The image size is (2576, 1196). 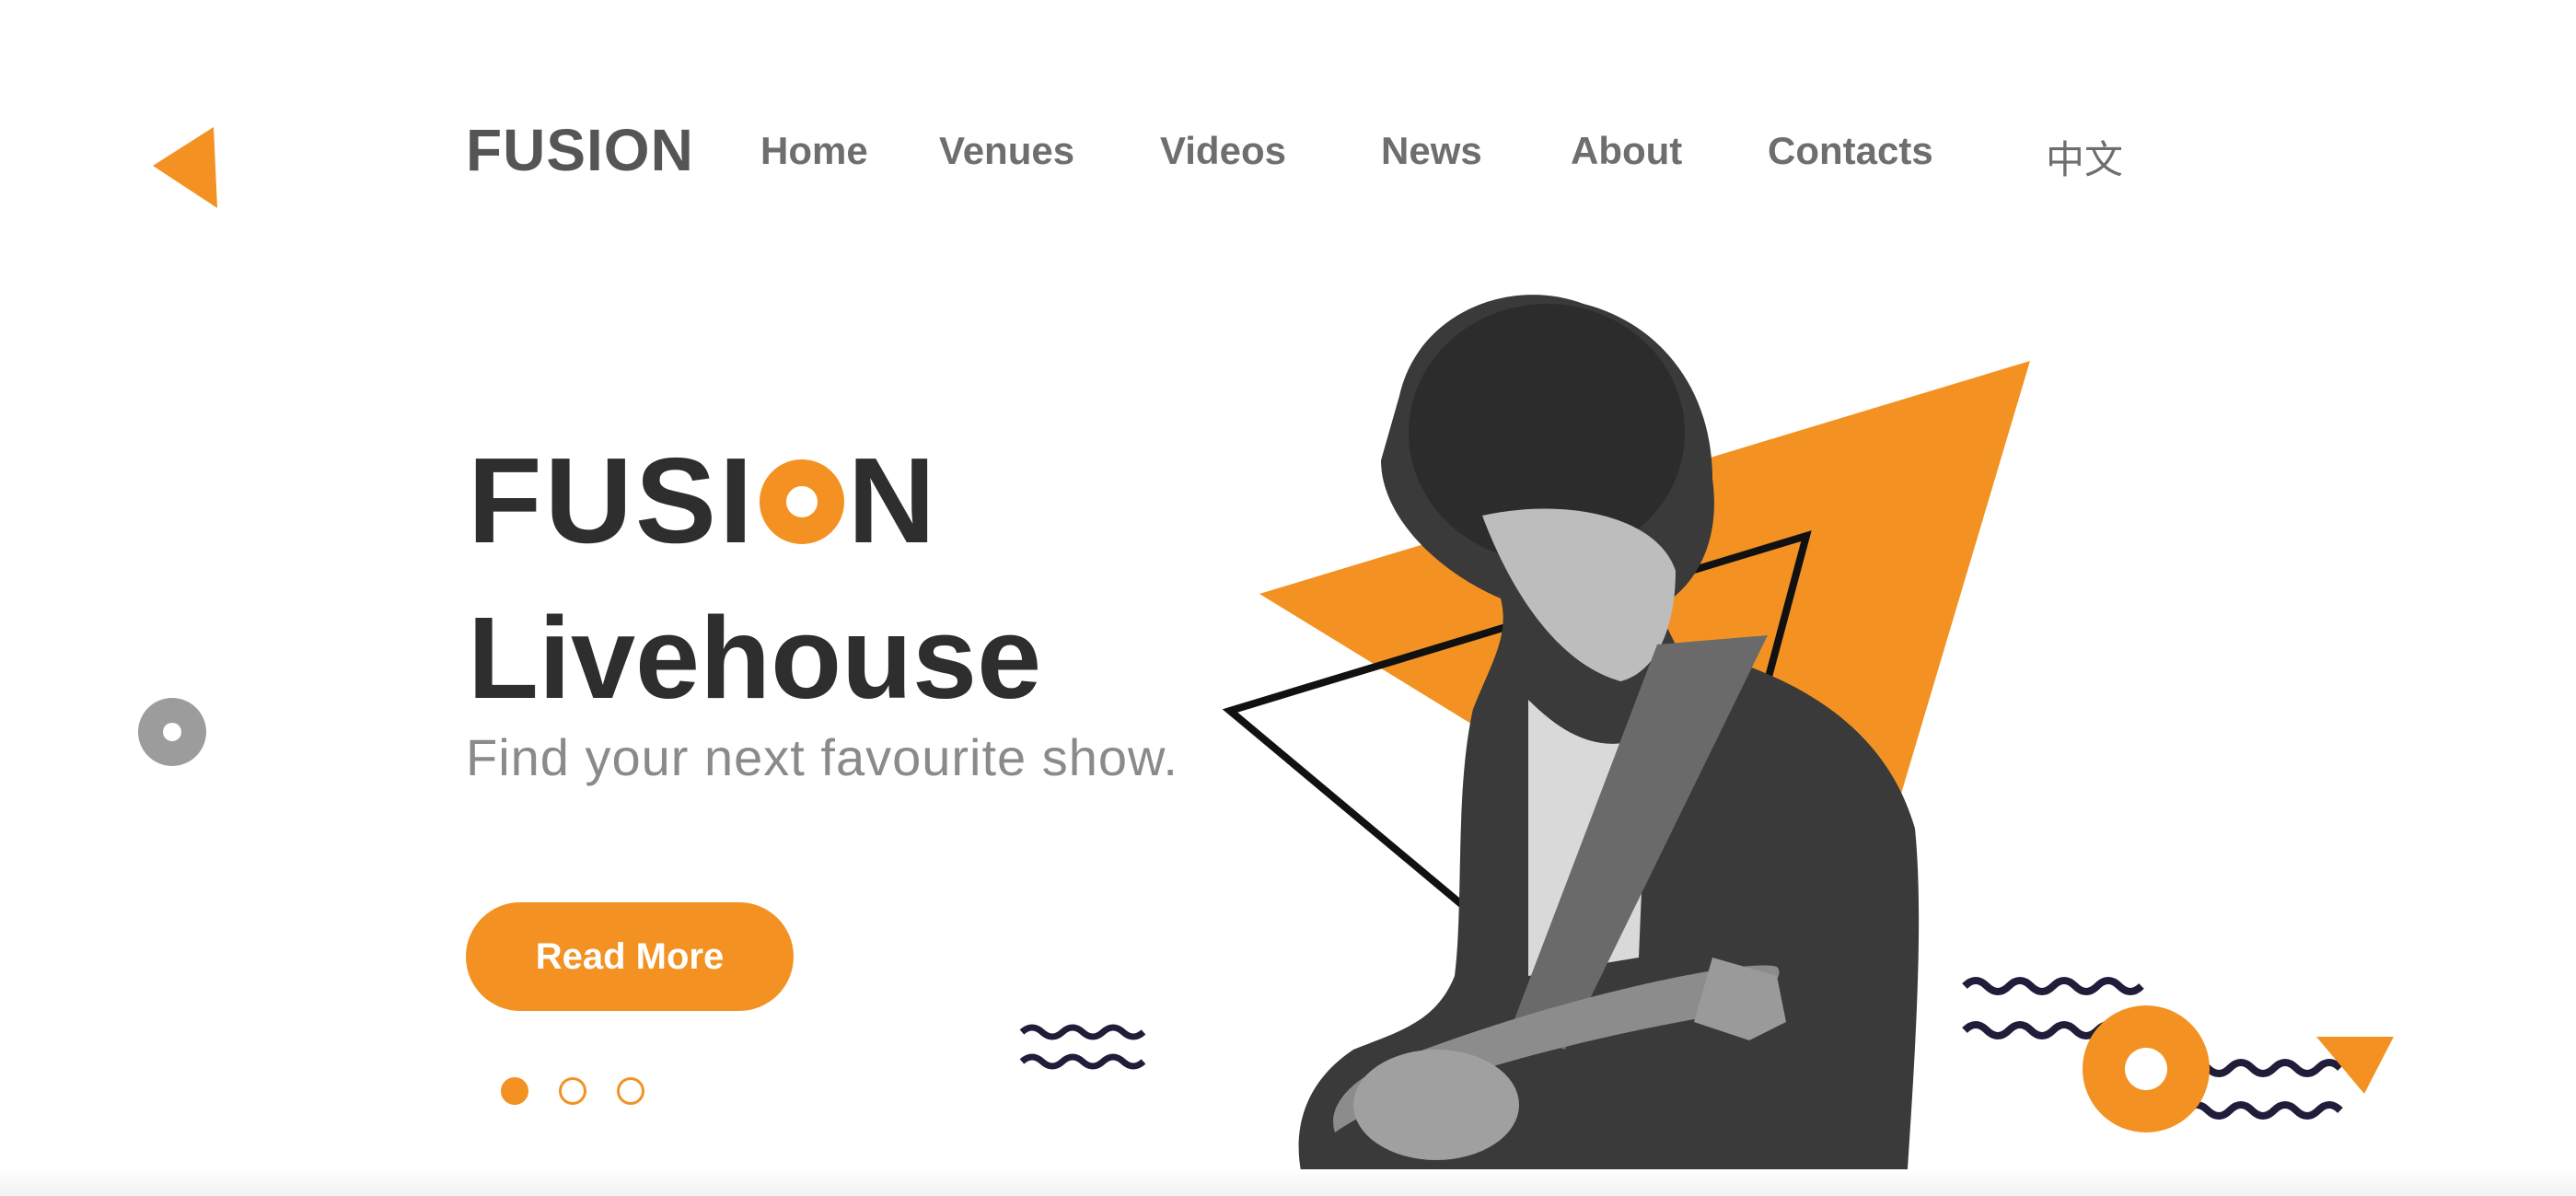 I want to click on hero-title-suffix: N, so click(x=893, y=501).